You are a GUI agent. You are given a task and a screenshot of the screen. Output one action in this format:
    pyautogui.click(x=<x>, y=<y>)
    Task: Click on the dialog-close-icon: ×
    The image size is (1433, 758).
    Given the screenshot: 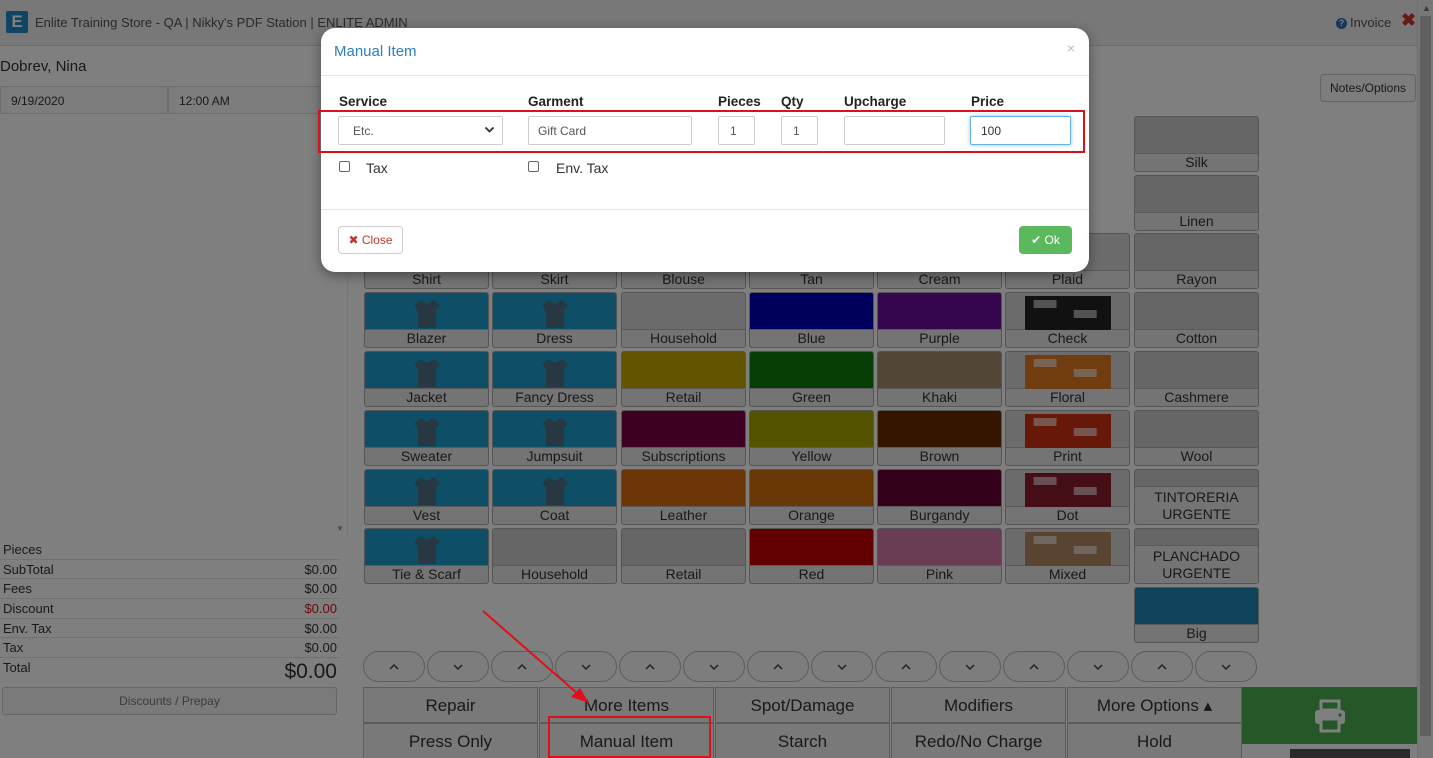 What is the action you would take?
    pyautogui.click(x=1071, y=48)
    